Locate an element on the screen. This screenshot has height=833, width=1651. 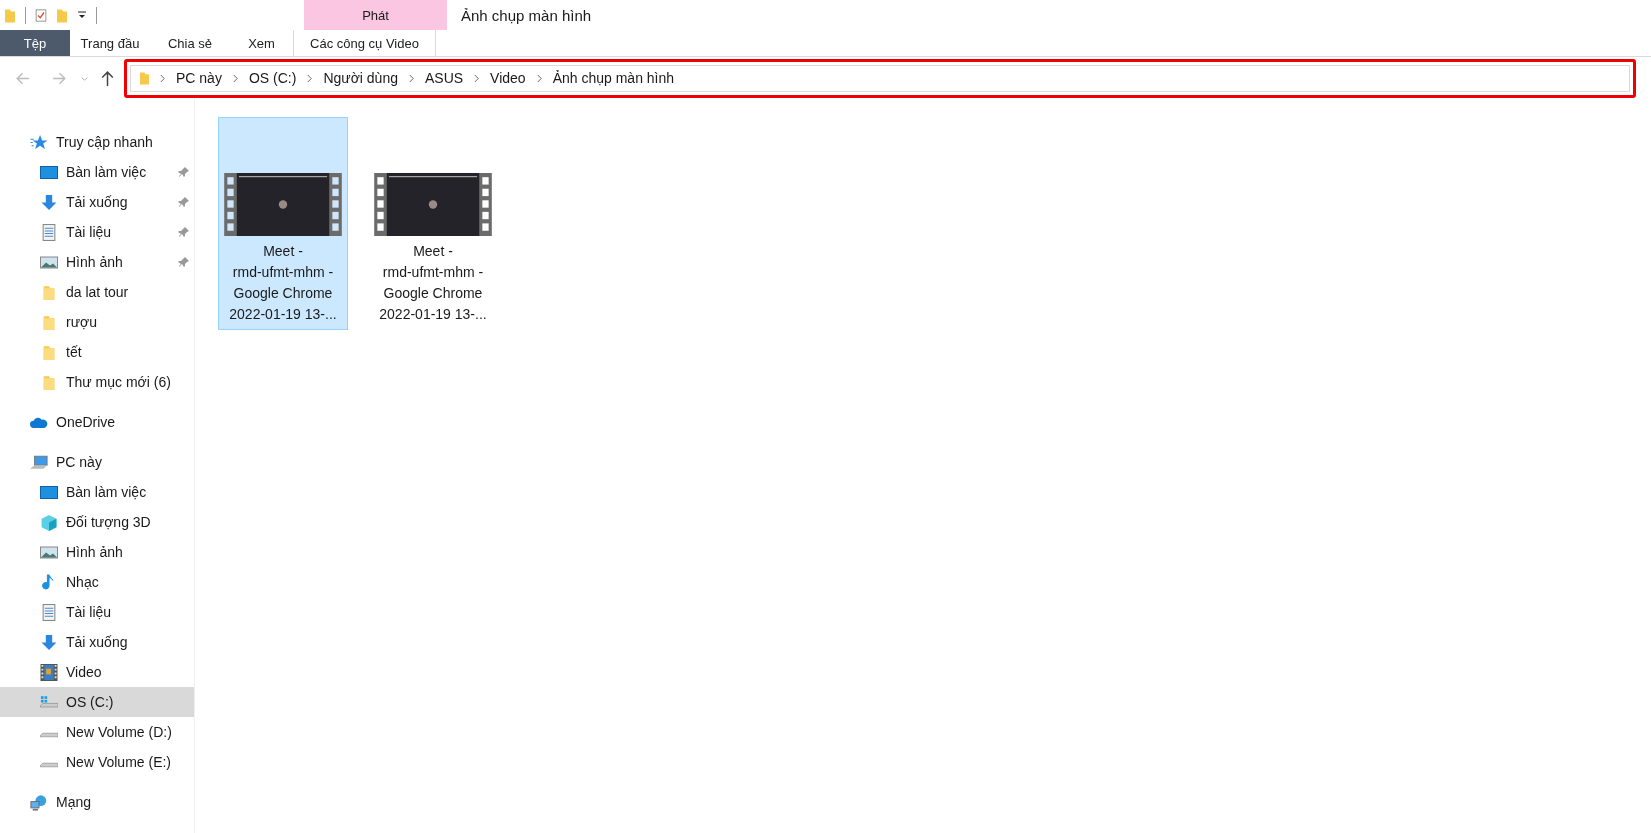
up-arrow-icon is located at coordinates (107, 78).